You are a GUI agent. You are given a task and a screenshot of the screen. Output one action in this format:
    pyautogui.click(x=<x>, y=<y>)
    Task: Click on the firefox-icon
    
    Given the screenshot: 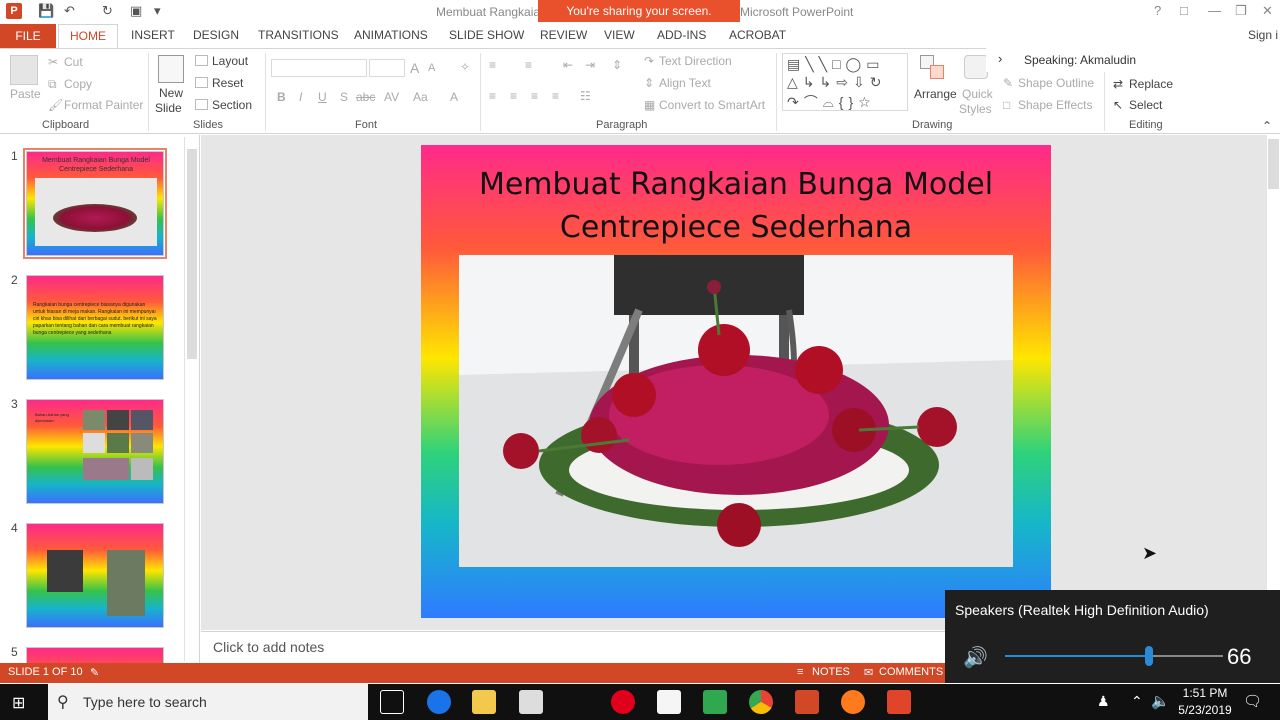 What is the action you would take?
    pyautogui.click(x=853, y=702)
    